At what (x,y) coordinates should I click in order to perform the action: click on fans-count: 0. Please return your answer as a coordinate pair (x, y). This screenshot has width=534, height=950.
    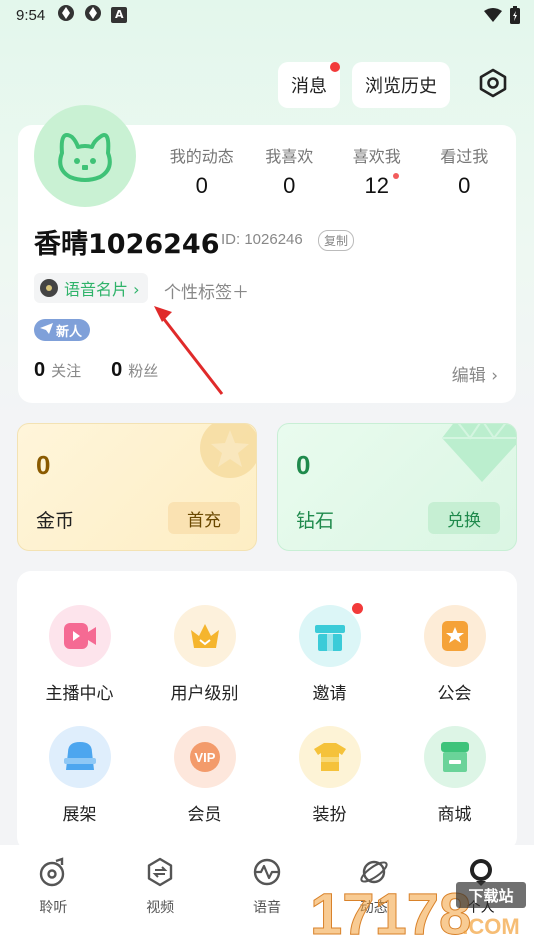
    Looking at the image, I should click on (116, 370).